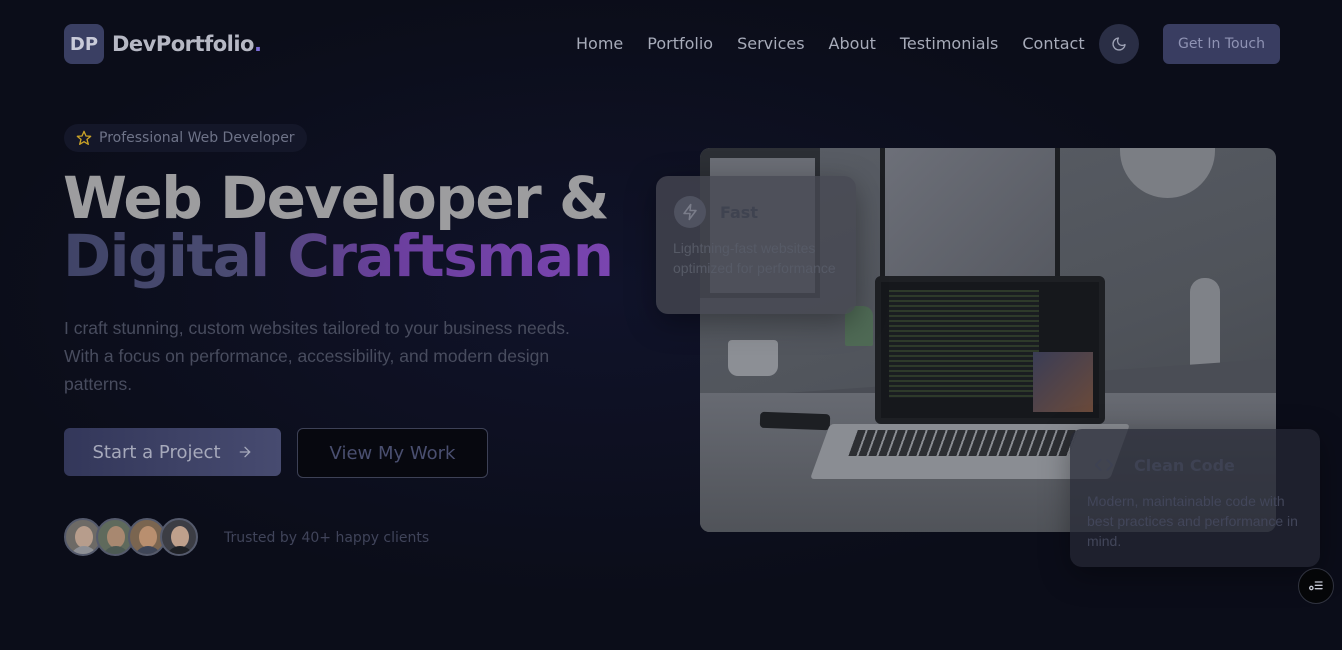 The image size is (1342, 650). I want to click on code-icon, so click(1104, 465).